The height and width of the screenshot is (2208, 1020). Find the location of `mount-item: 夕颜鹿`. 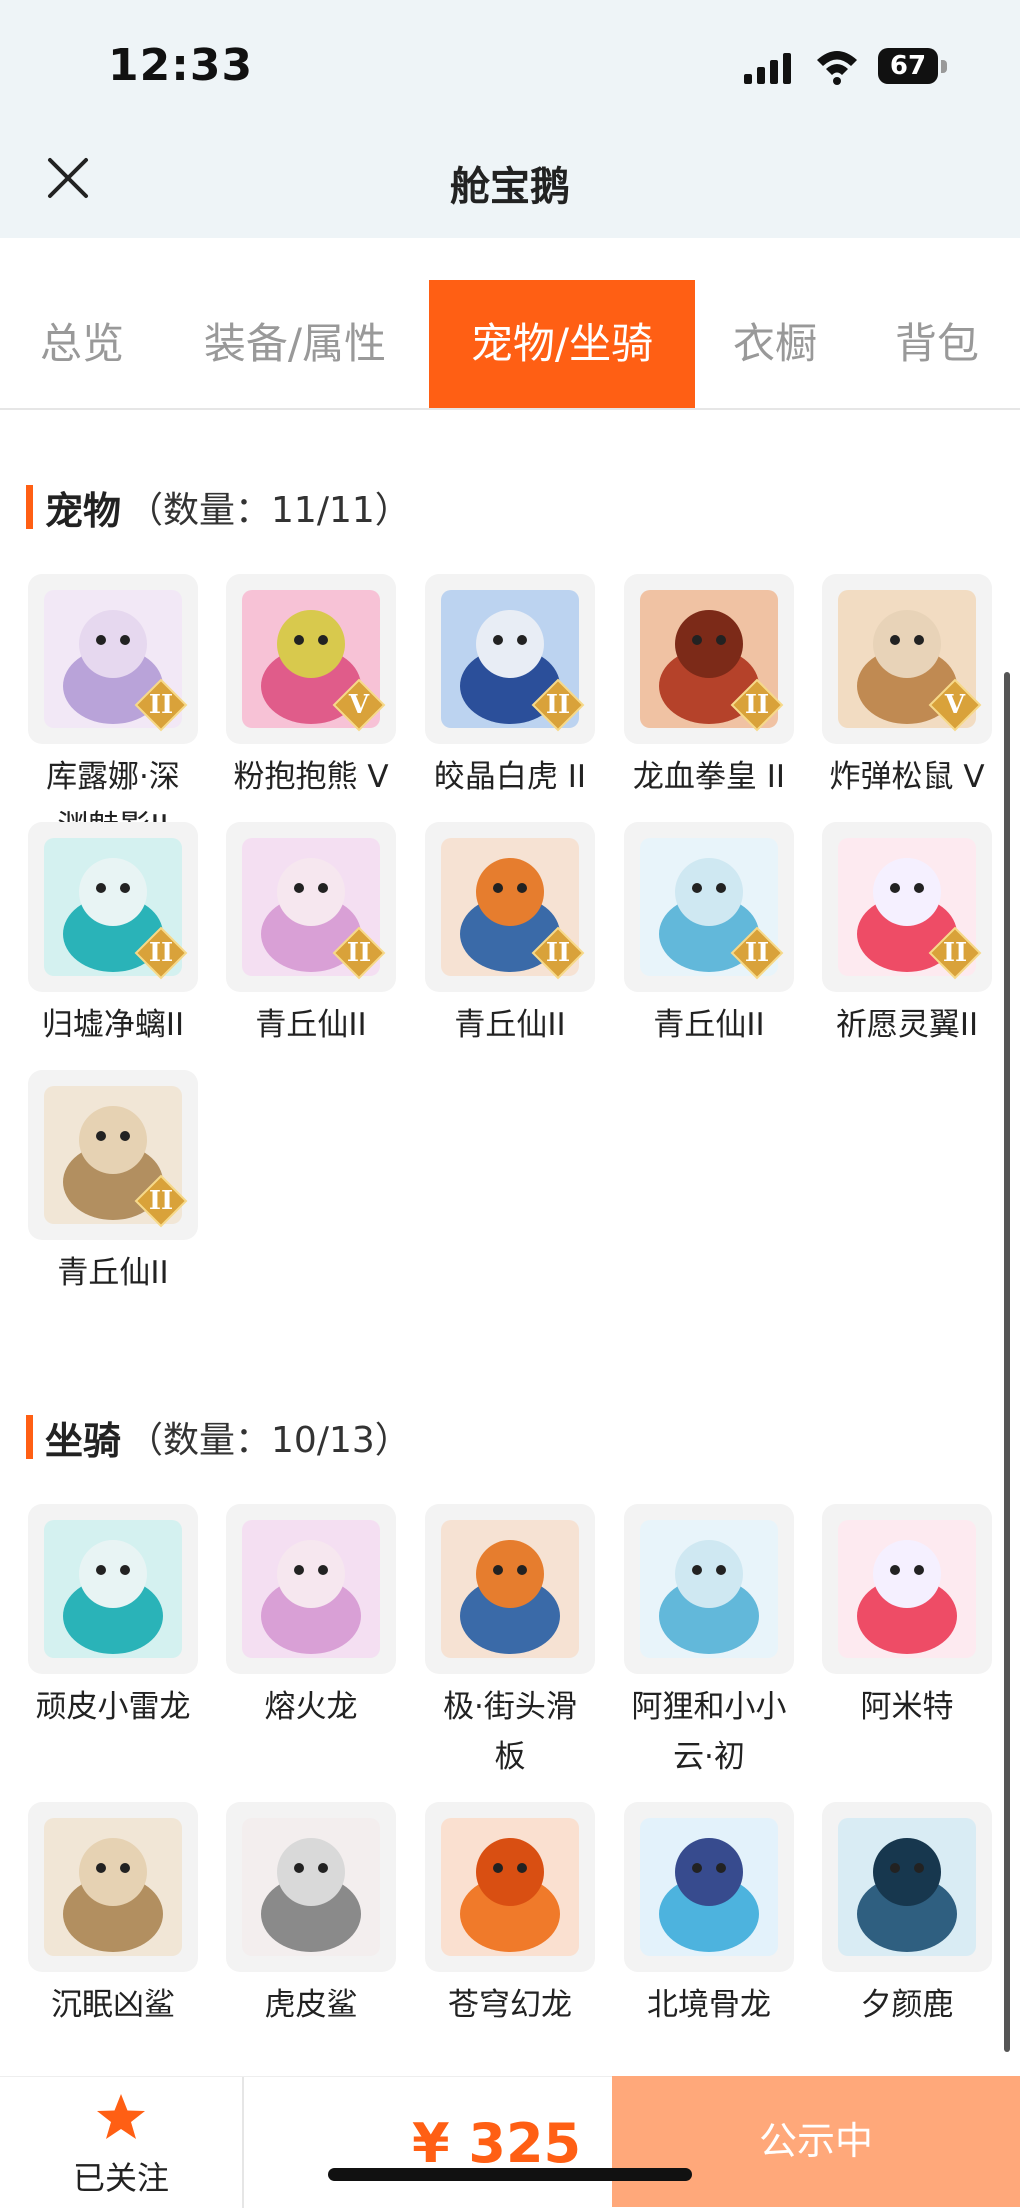

mount-item: 夕颜鹿 is located at coordinates (893, 1937).